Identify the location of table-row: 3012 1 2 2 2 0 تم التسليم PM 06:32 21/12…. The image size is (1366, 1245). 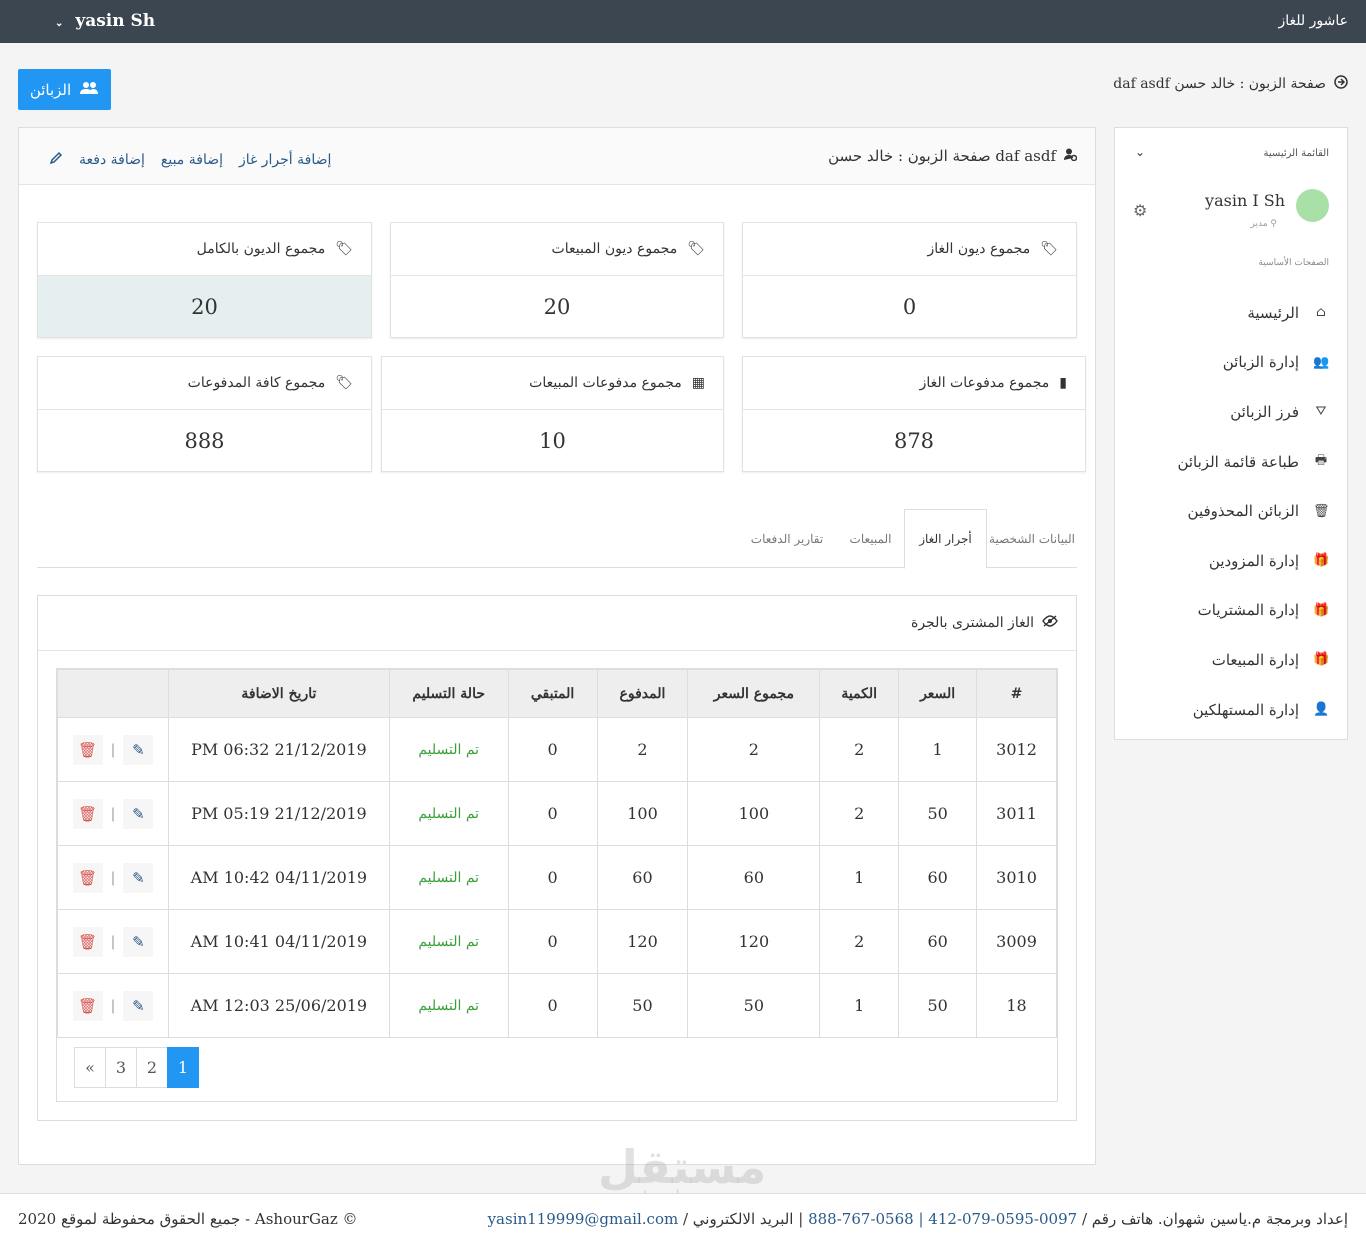
(556, 749).